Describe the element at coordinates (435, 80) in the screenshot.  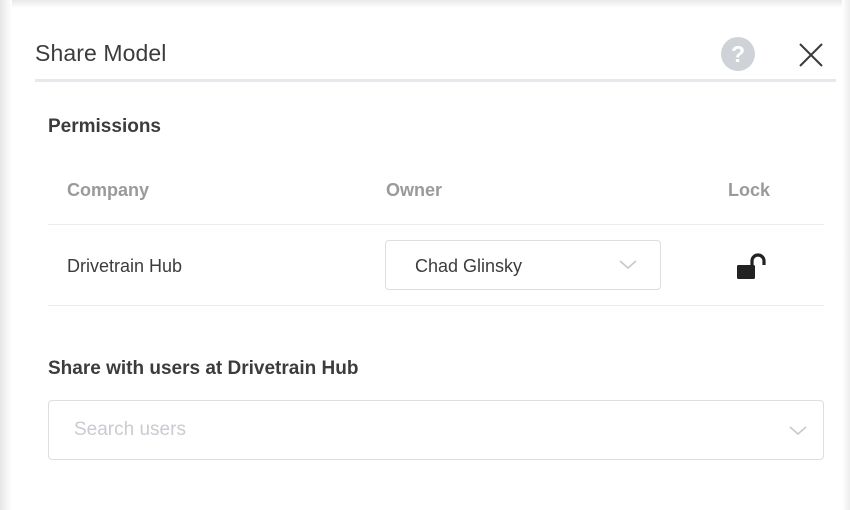
I see `header-divider` at that location.